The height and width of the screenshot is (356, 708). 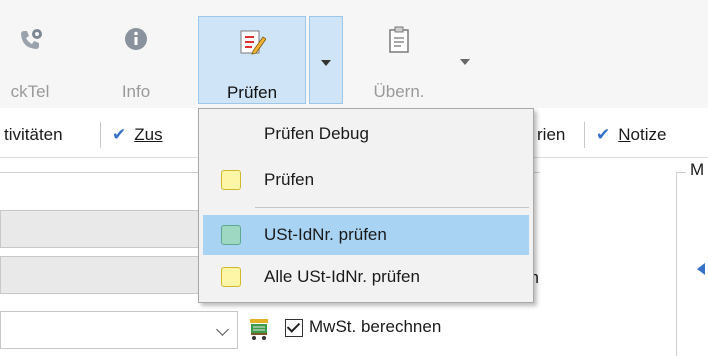 I want to click on clipboard-icon, so click(x=399, y=42).